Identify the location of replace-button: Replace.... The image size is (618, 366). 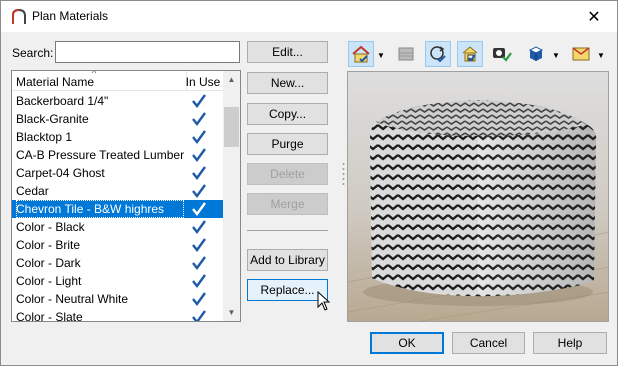
(287, 290).